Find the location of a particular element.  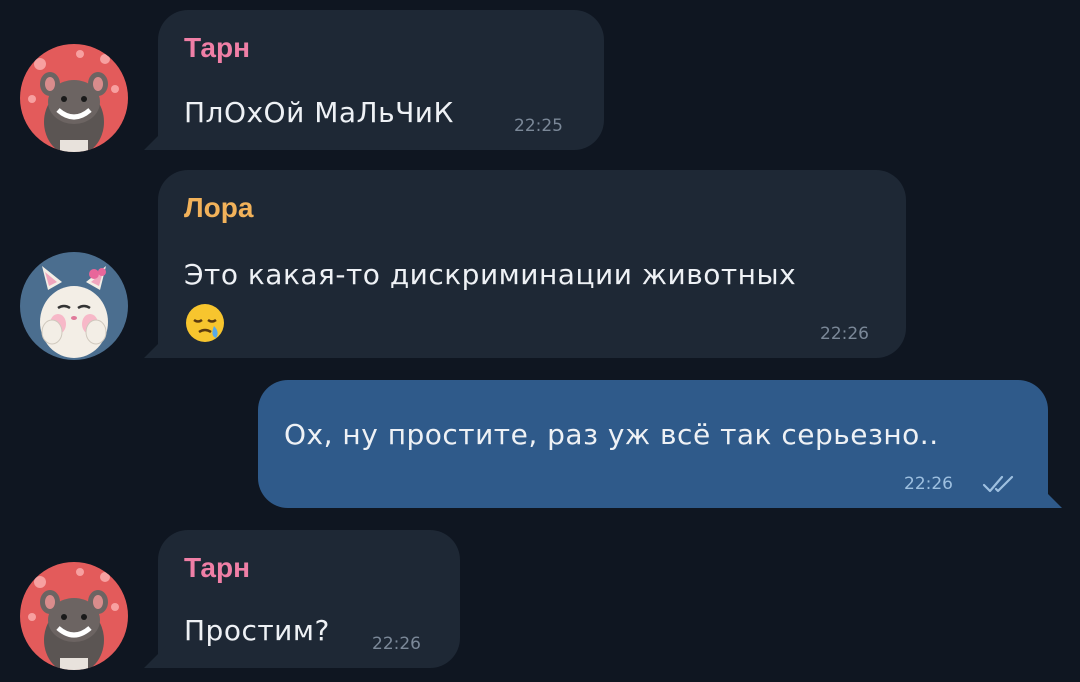

message-text: ПлОхОй МаЛьЧиК is located at coordinates (319, 112).